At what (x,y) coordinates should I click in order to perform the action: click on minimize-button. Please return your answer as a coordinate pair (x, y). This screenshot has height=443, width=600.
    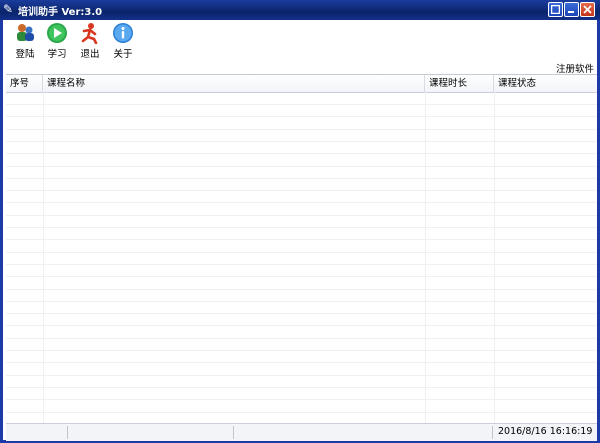
    Looking at the image, I should click on (571, 9).